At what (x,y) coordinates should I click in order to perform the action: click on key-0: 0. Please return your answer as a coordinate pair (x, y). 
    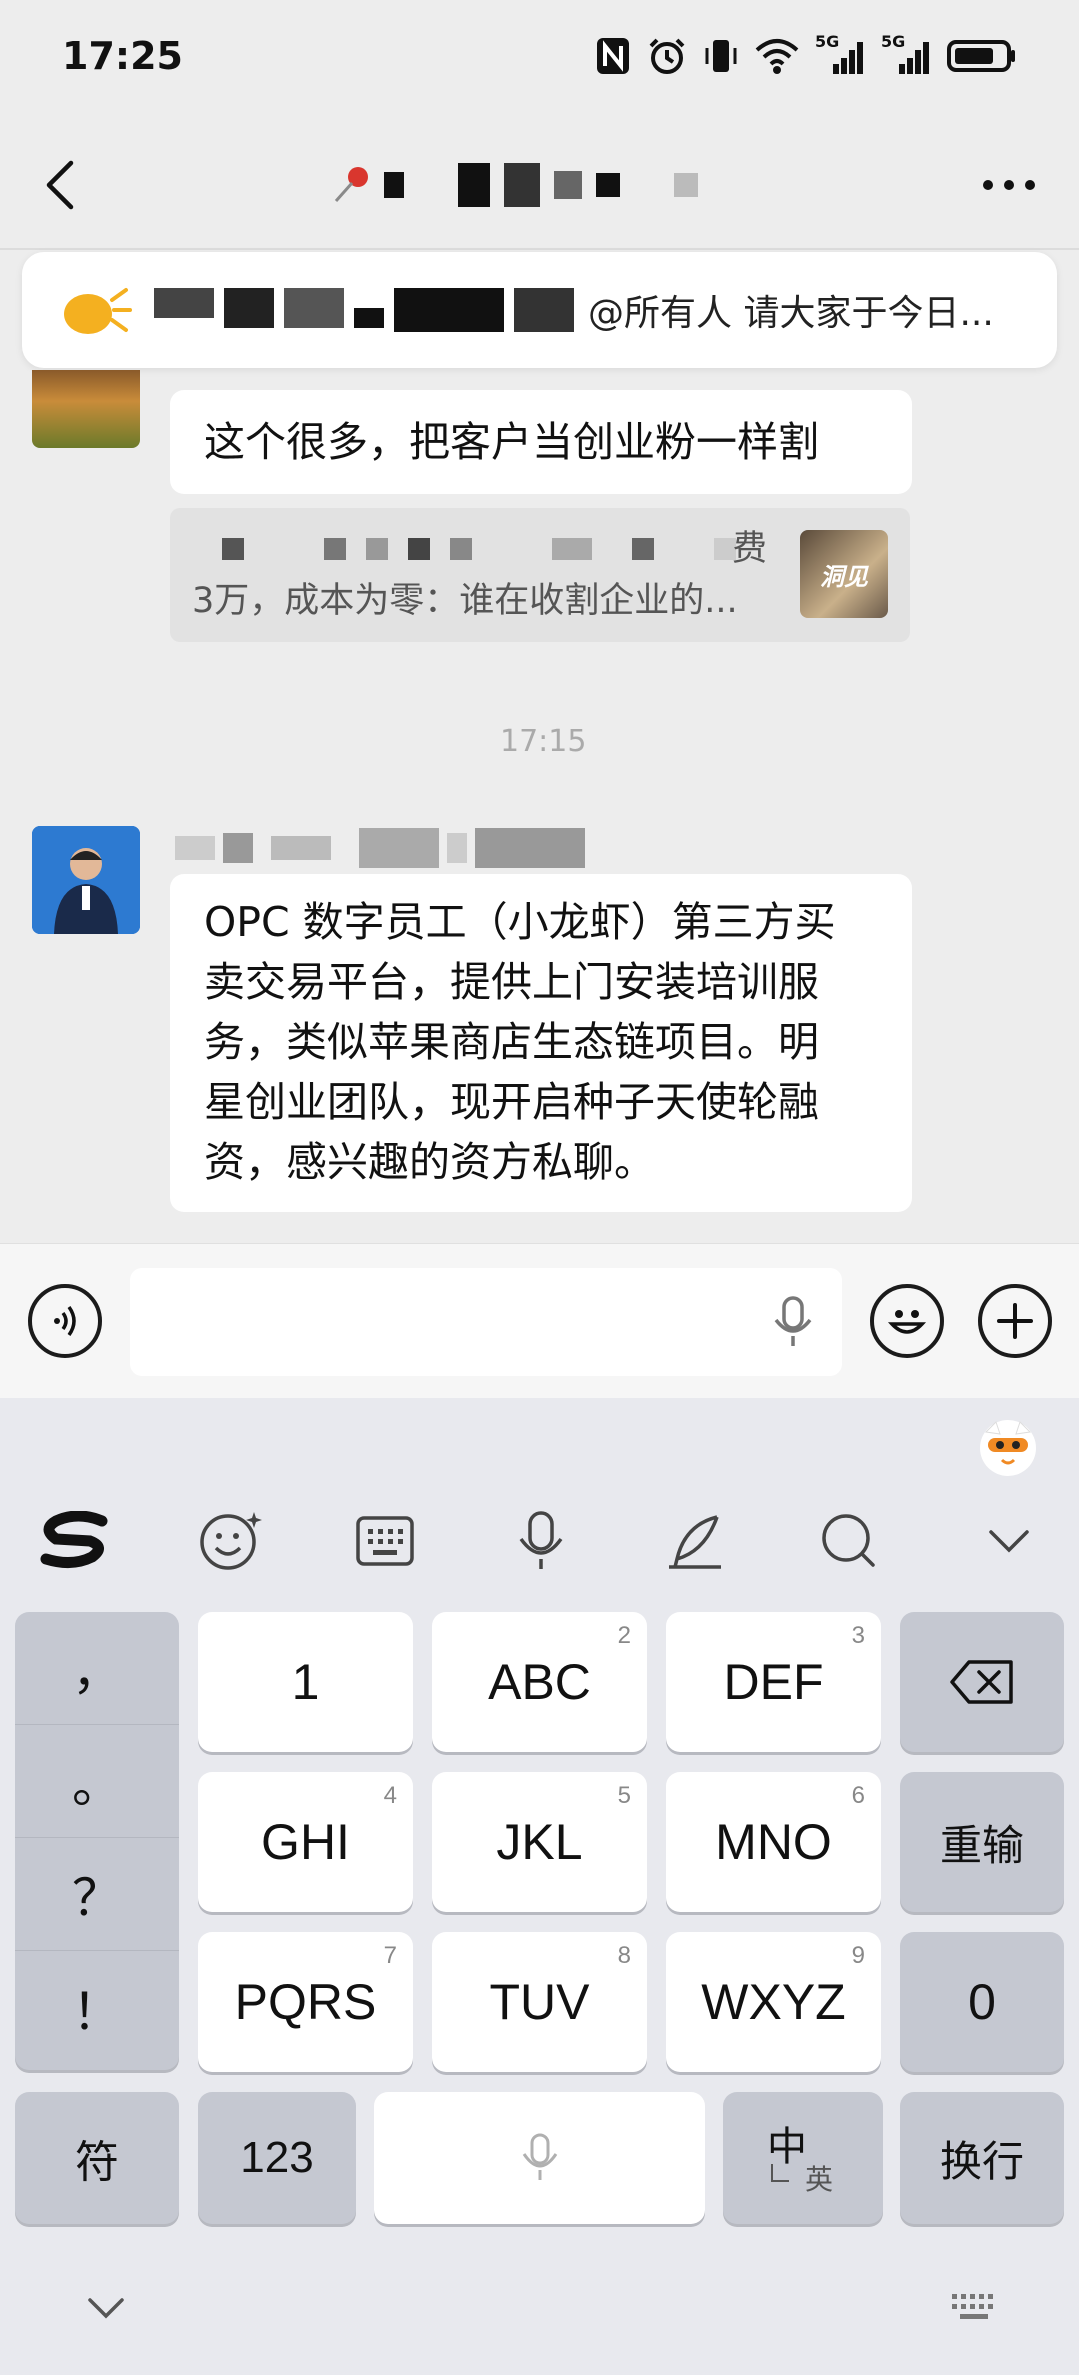
    Looking at the image, I should click on (982, 2002).